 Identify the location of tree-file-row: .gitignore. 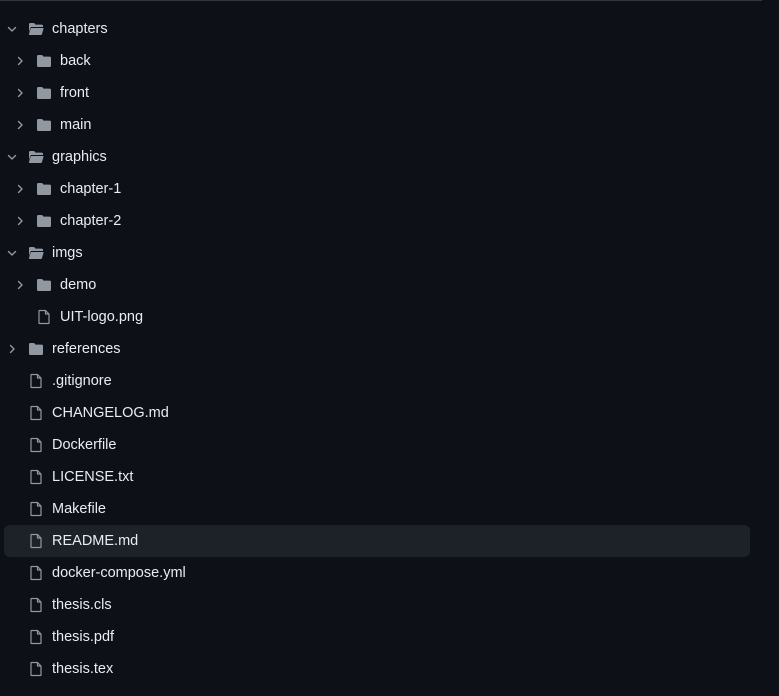
(389, 381).